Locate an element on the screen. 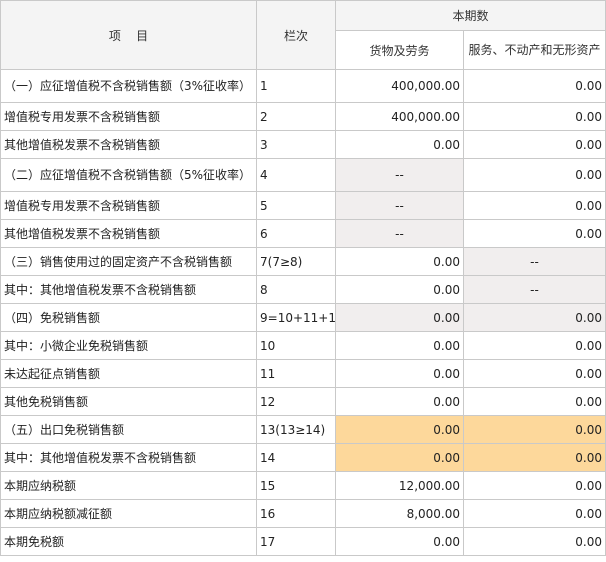  table-row: （五）出口免税销售额 13(13≥14) 0.00 0.00 is located at coordinates (303, 429).